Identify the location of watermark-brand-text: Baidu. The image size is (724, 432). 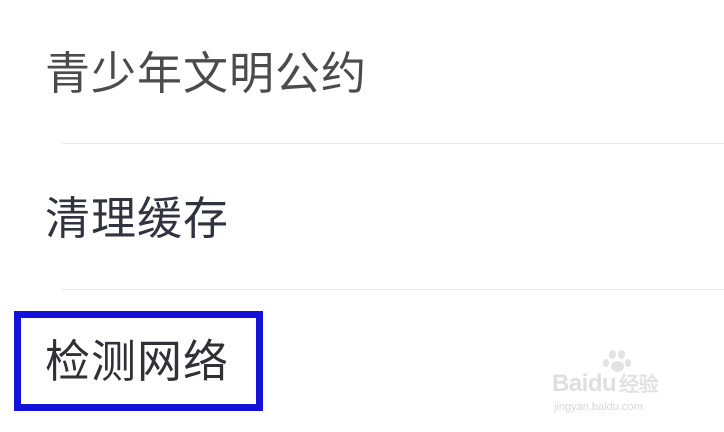
(584, 383).